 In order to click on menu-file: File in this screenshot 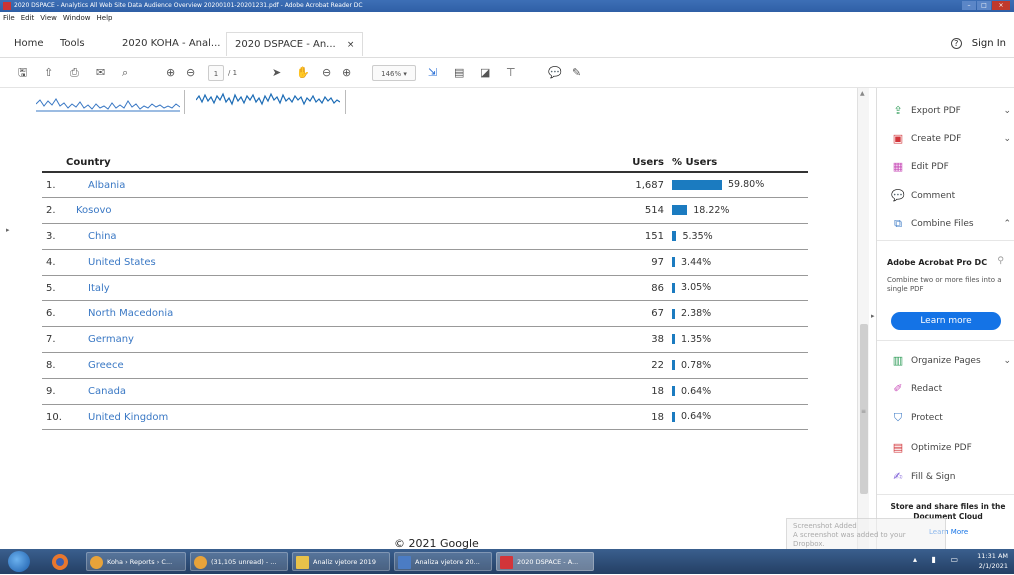, I will do `click(9, 18)`.